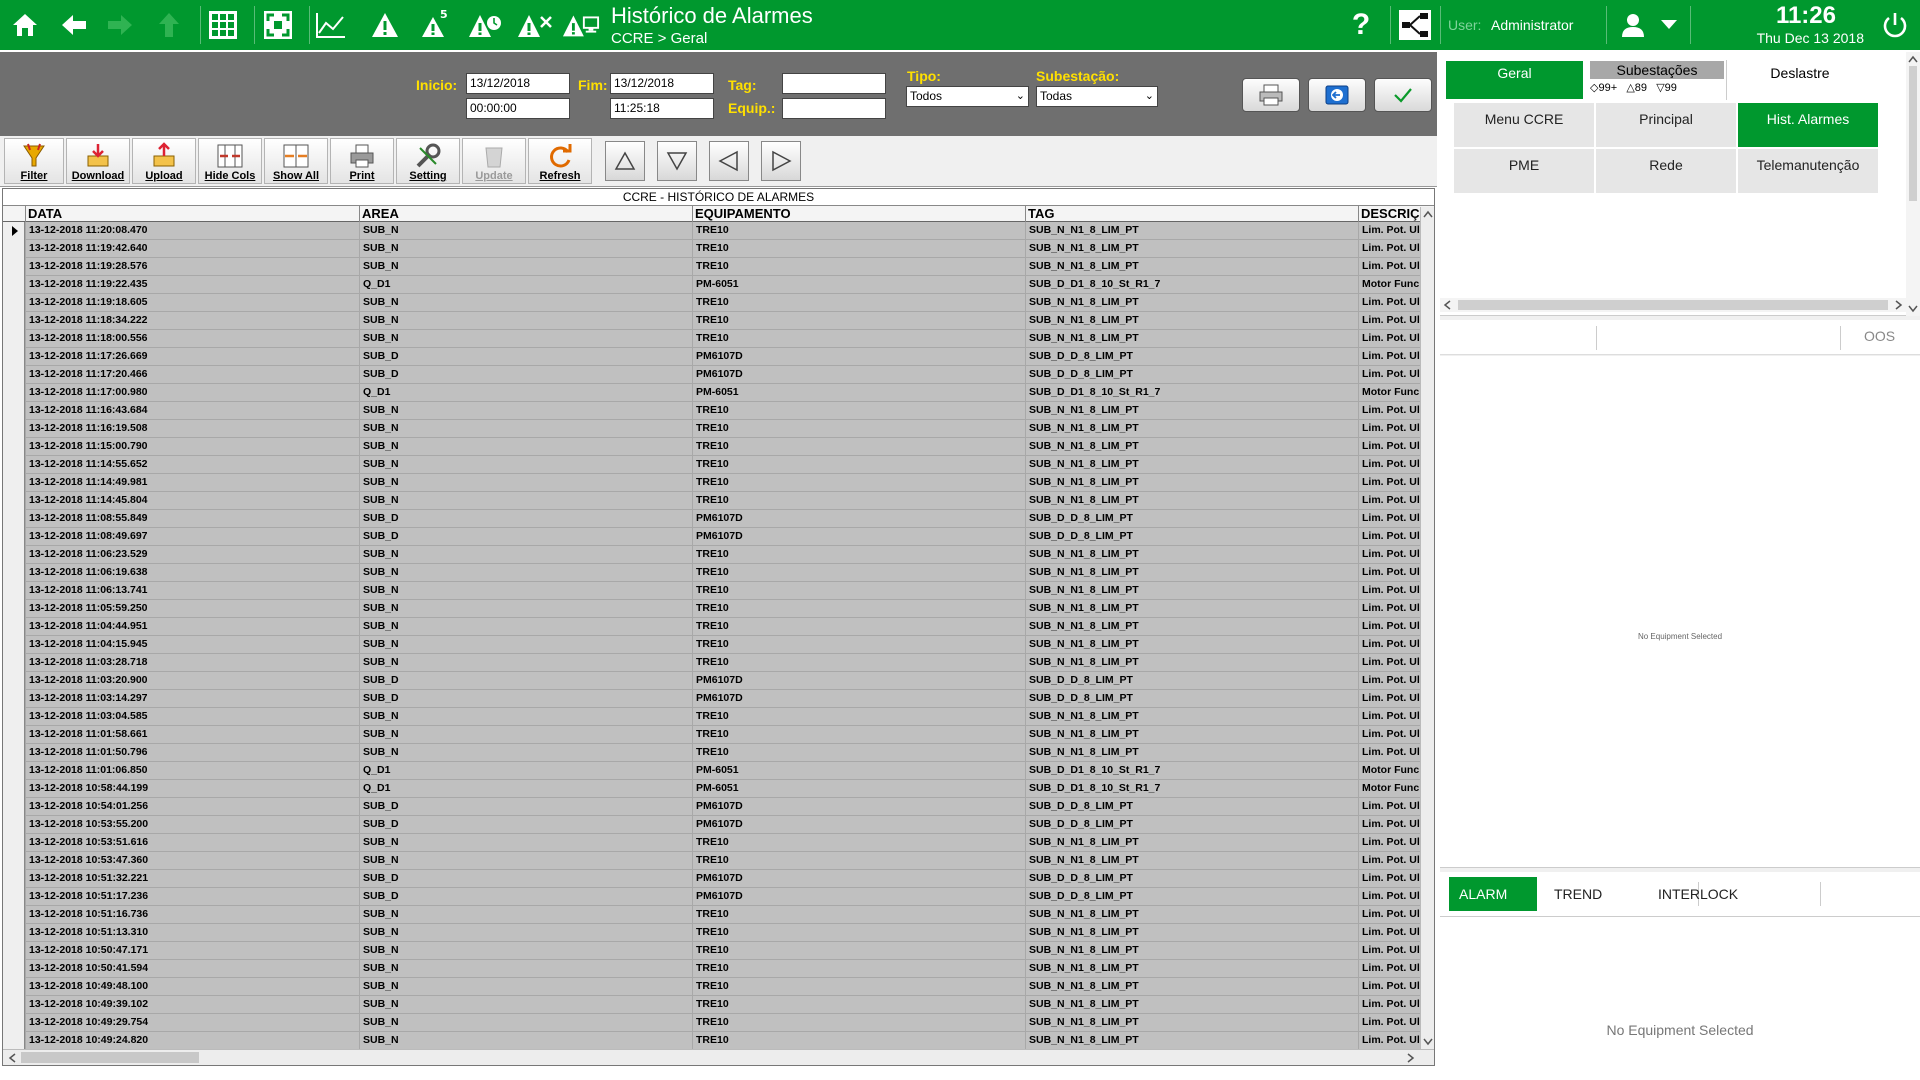 Image resolution: width=1920 pixels, height=1080 pixels. I want to click on equip-input, so click(834, 108).